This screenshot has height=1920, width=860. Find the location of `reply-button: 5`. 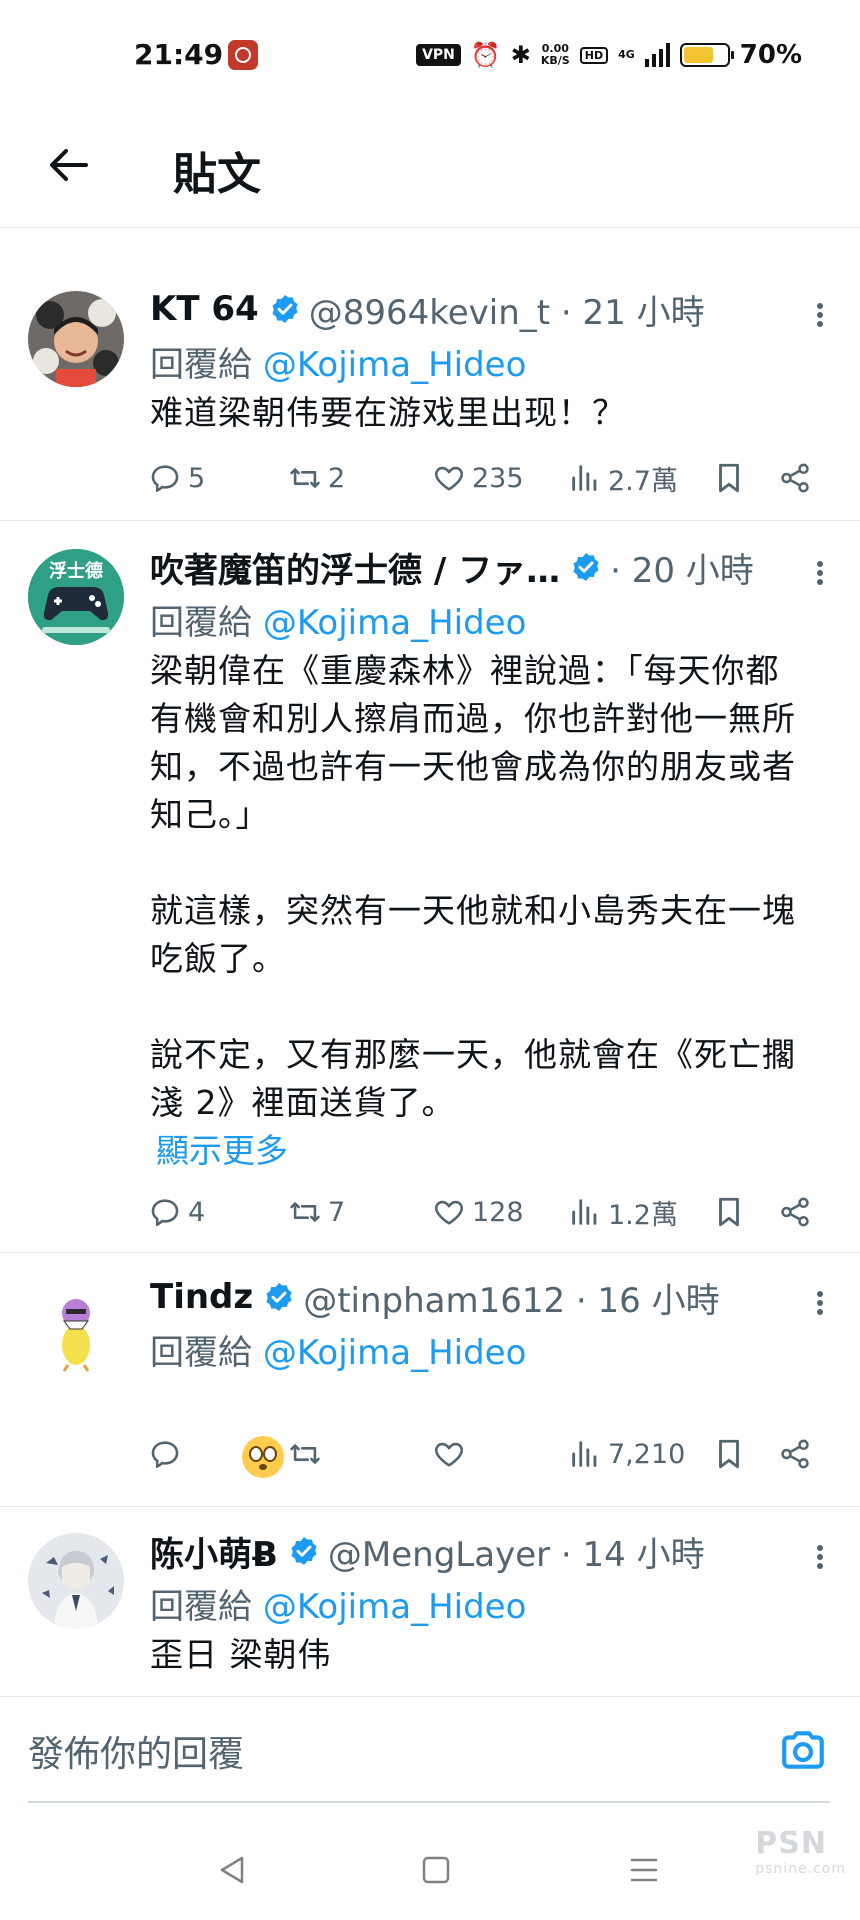

reply-button: 5 is located at coordinates (176, 478).